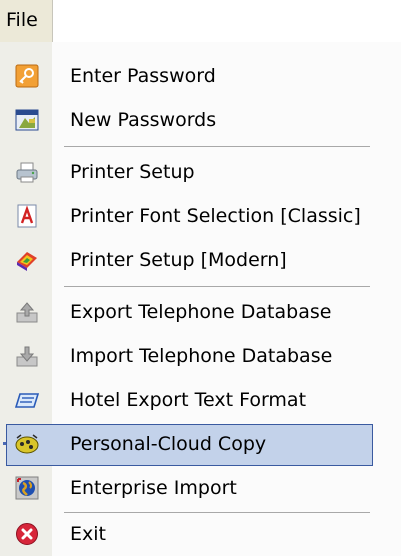 This screenshot has width=401, height=556. I want to click on decorative-dot, so click(4, 443).